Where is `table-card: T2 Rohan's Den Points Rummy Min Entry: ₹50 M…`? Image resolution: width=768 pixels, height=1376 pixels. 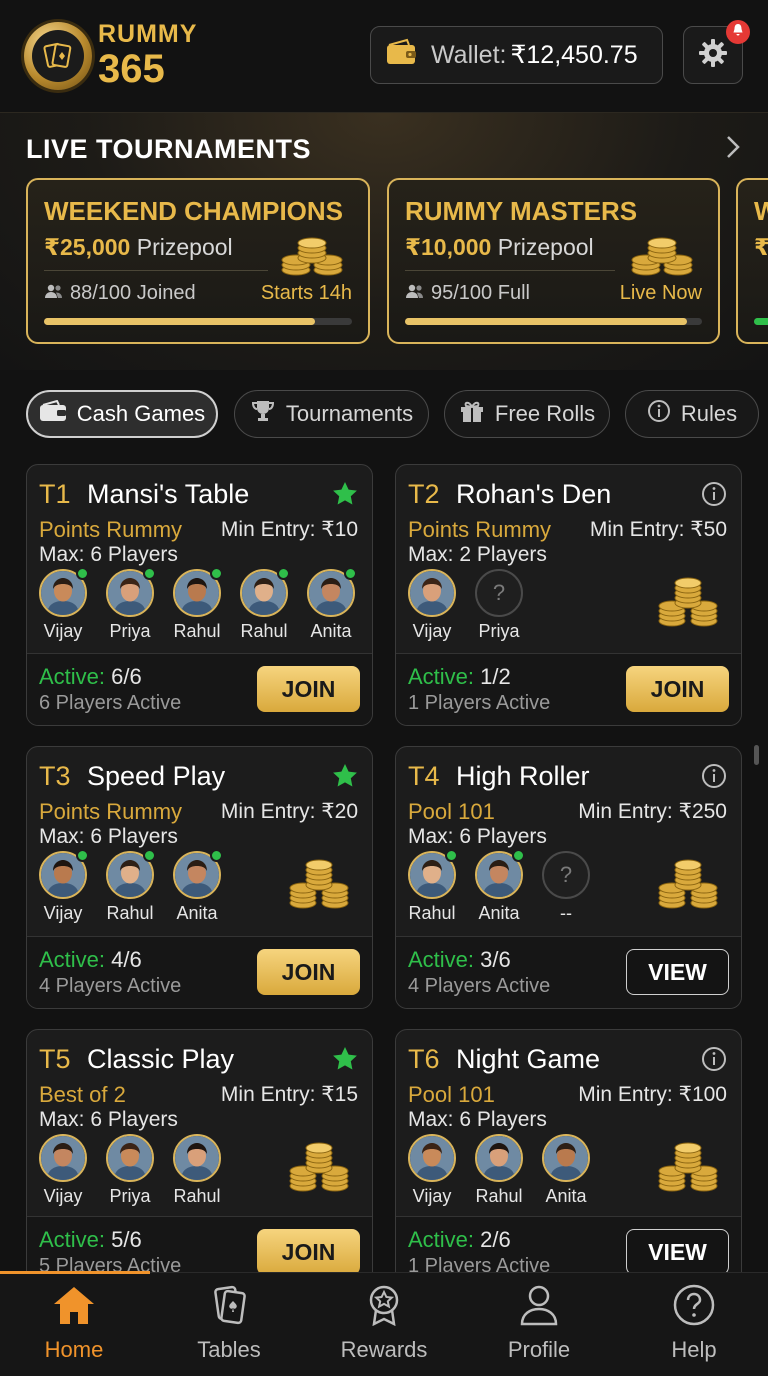 table-card: T2 Rohan's Den Points Rummy Min Entry: ₹50 M… is located at coordinates (568, 595).